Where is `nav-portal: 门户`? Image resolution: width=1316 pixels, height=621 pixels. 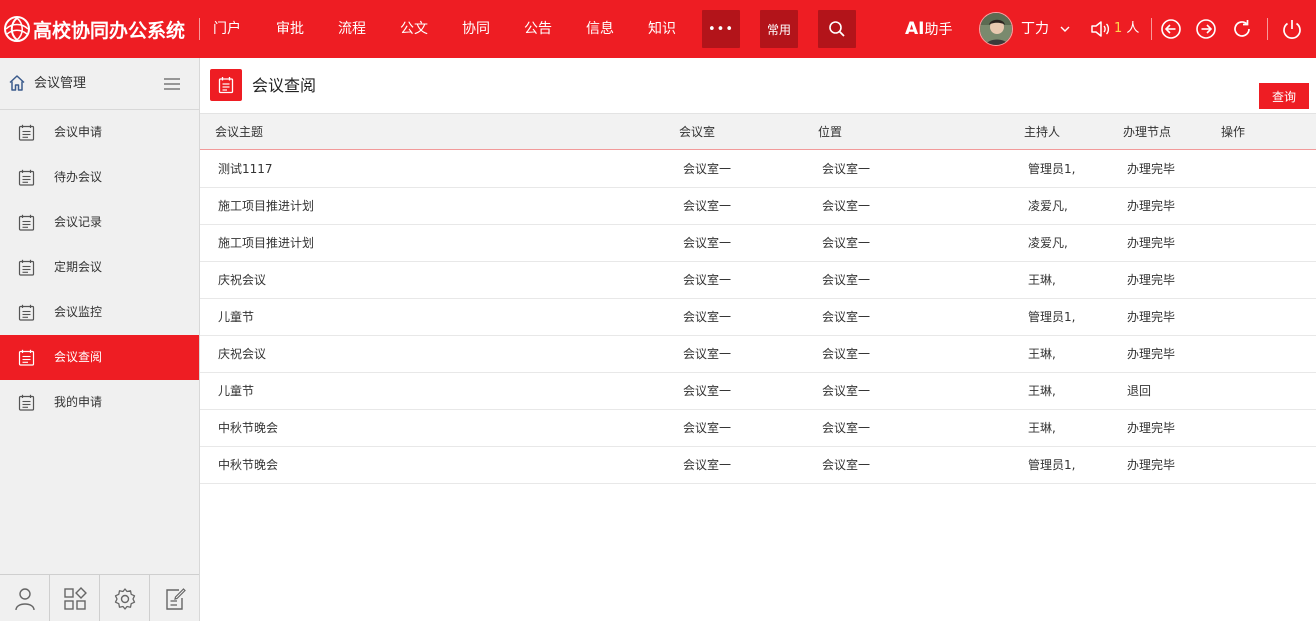
nav-portal: 门户 is located at coordinates (227, 29).